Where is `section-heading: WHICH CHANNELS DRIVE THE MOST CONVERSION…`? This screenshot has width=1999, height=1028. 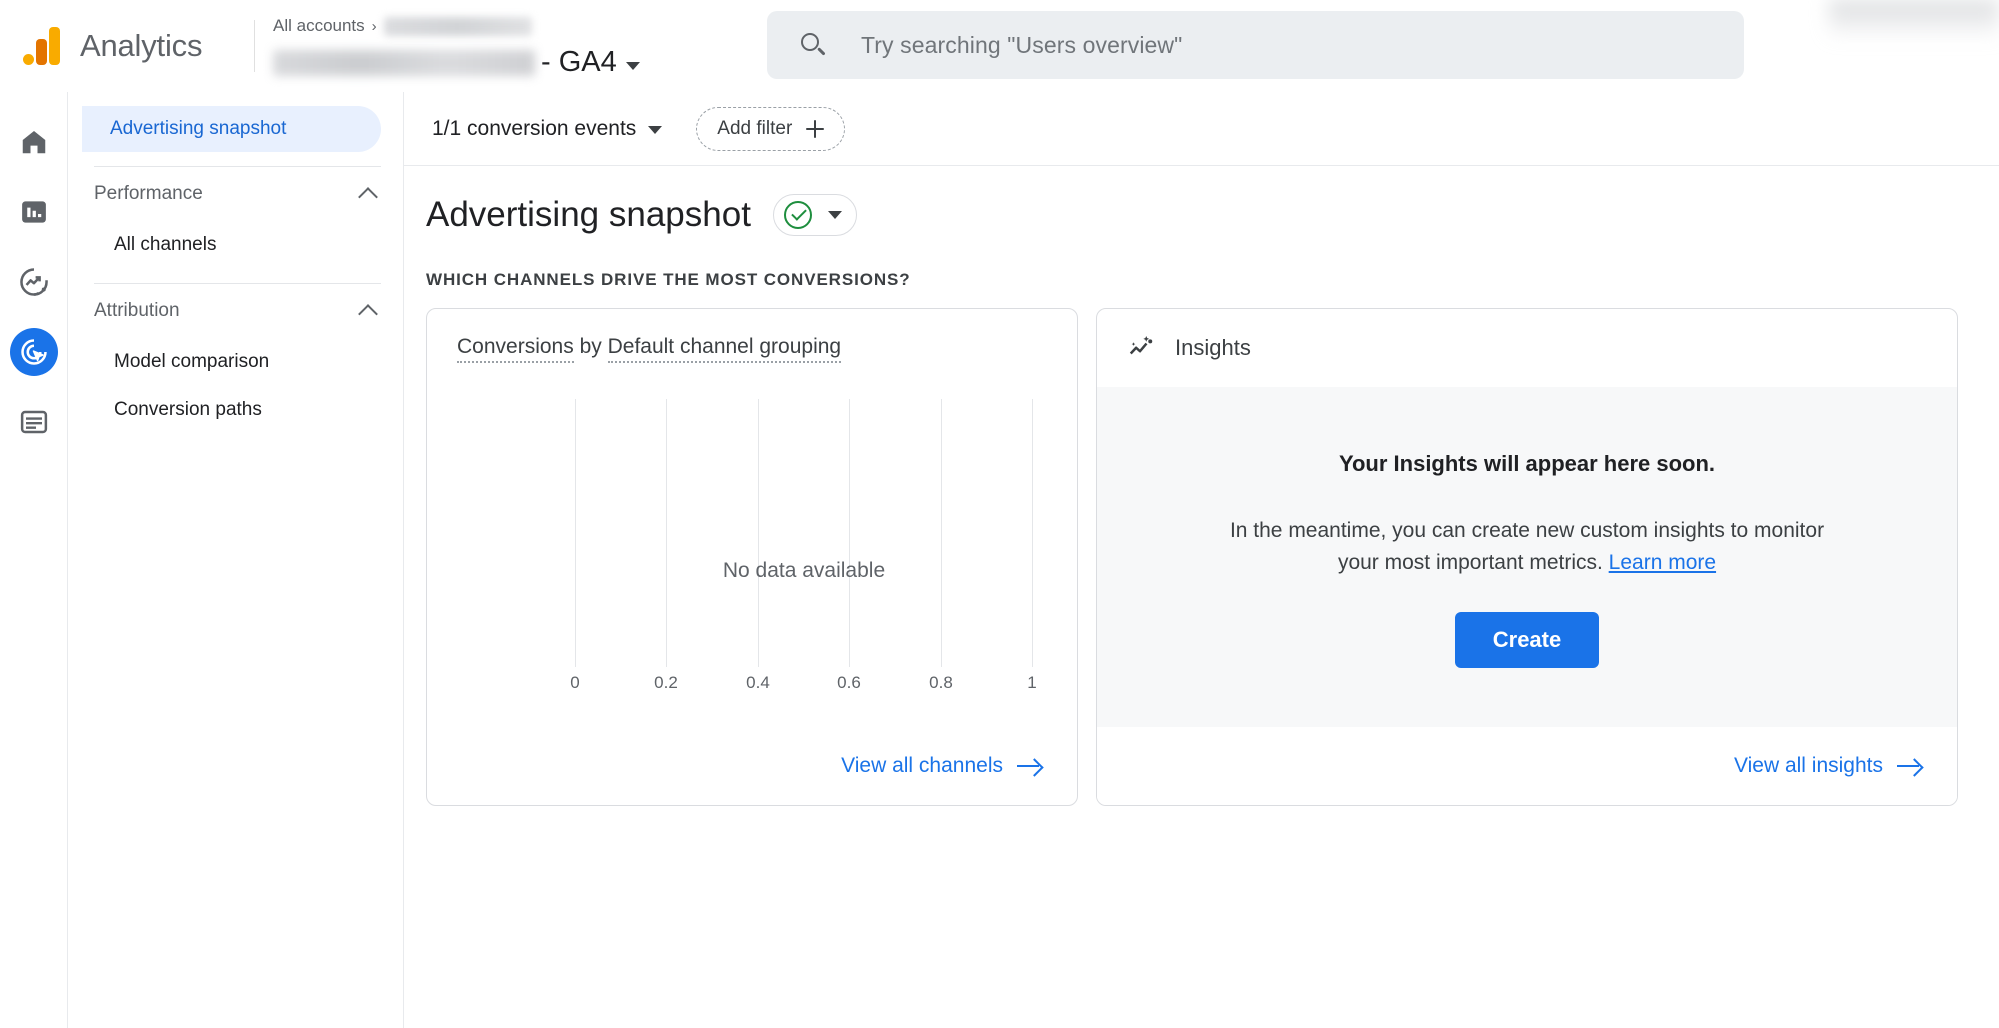
section-heading: WHICH CHANNELS DRIVE THE MOST CONVERSION… is located at coordinates (668, 279).